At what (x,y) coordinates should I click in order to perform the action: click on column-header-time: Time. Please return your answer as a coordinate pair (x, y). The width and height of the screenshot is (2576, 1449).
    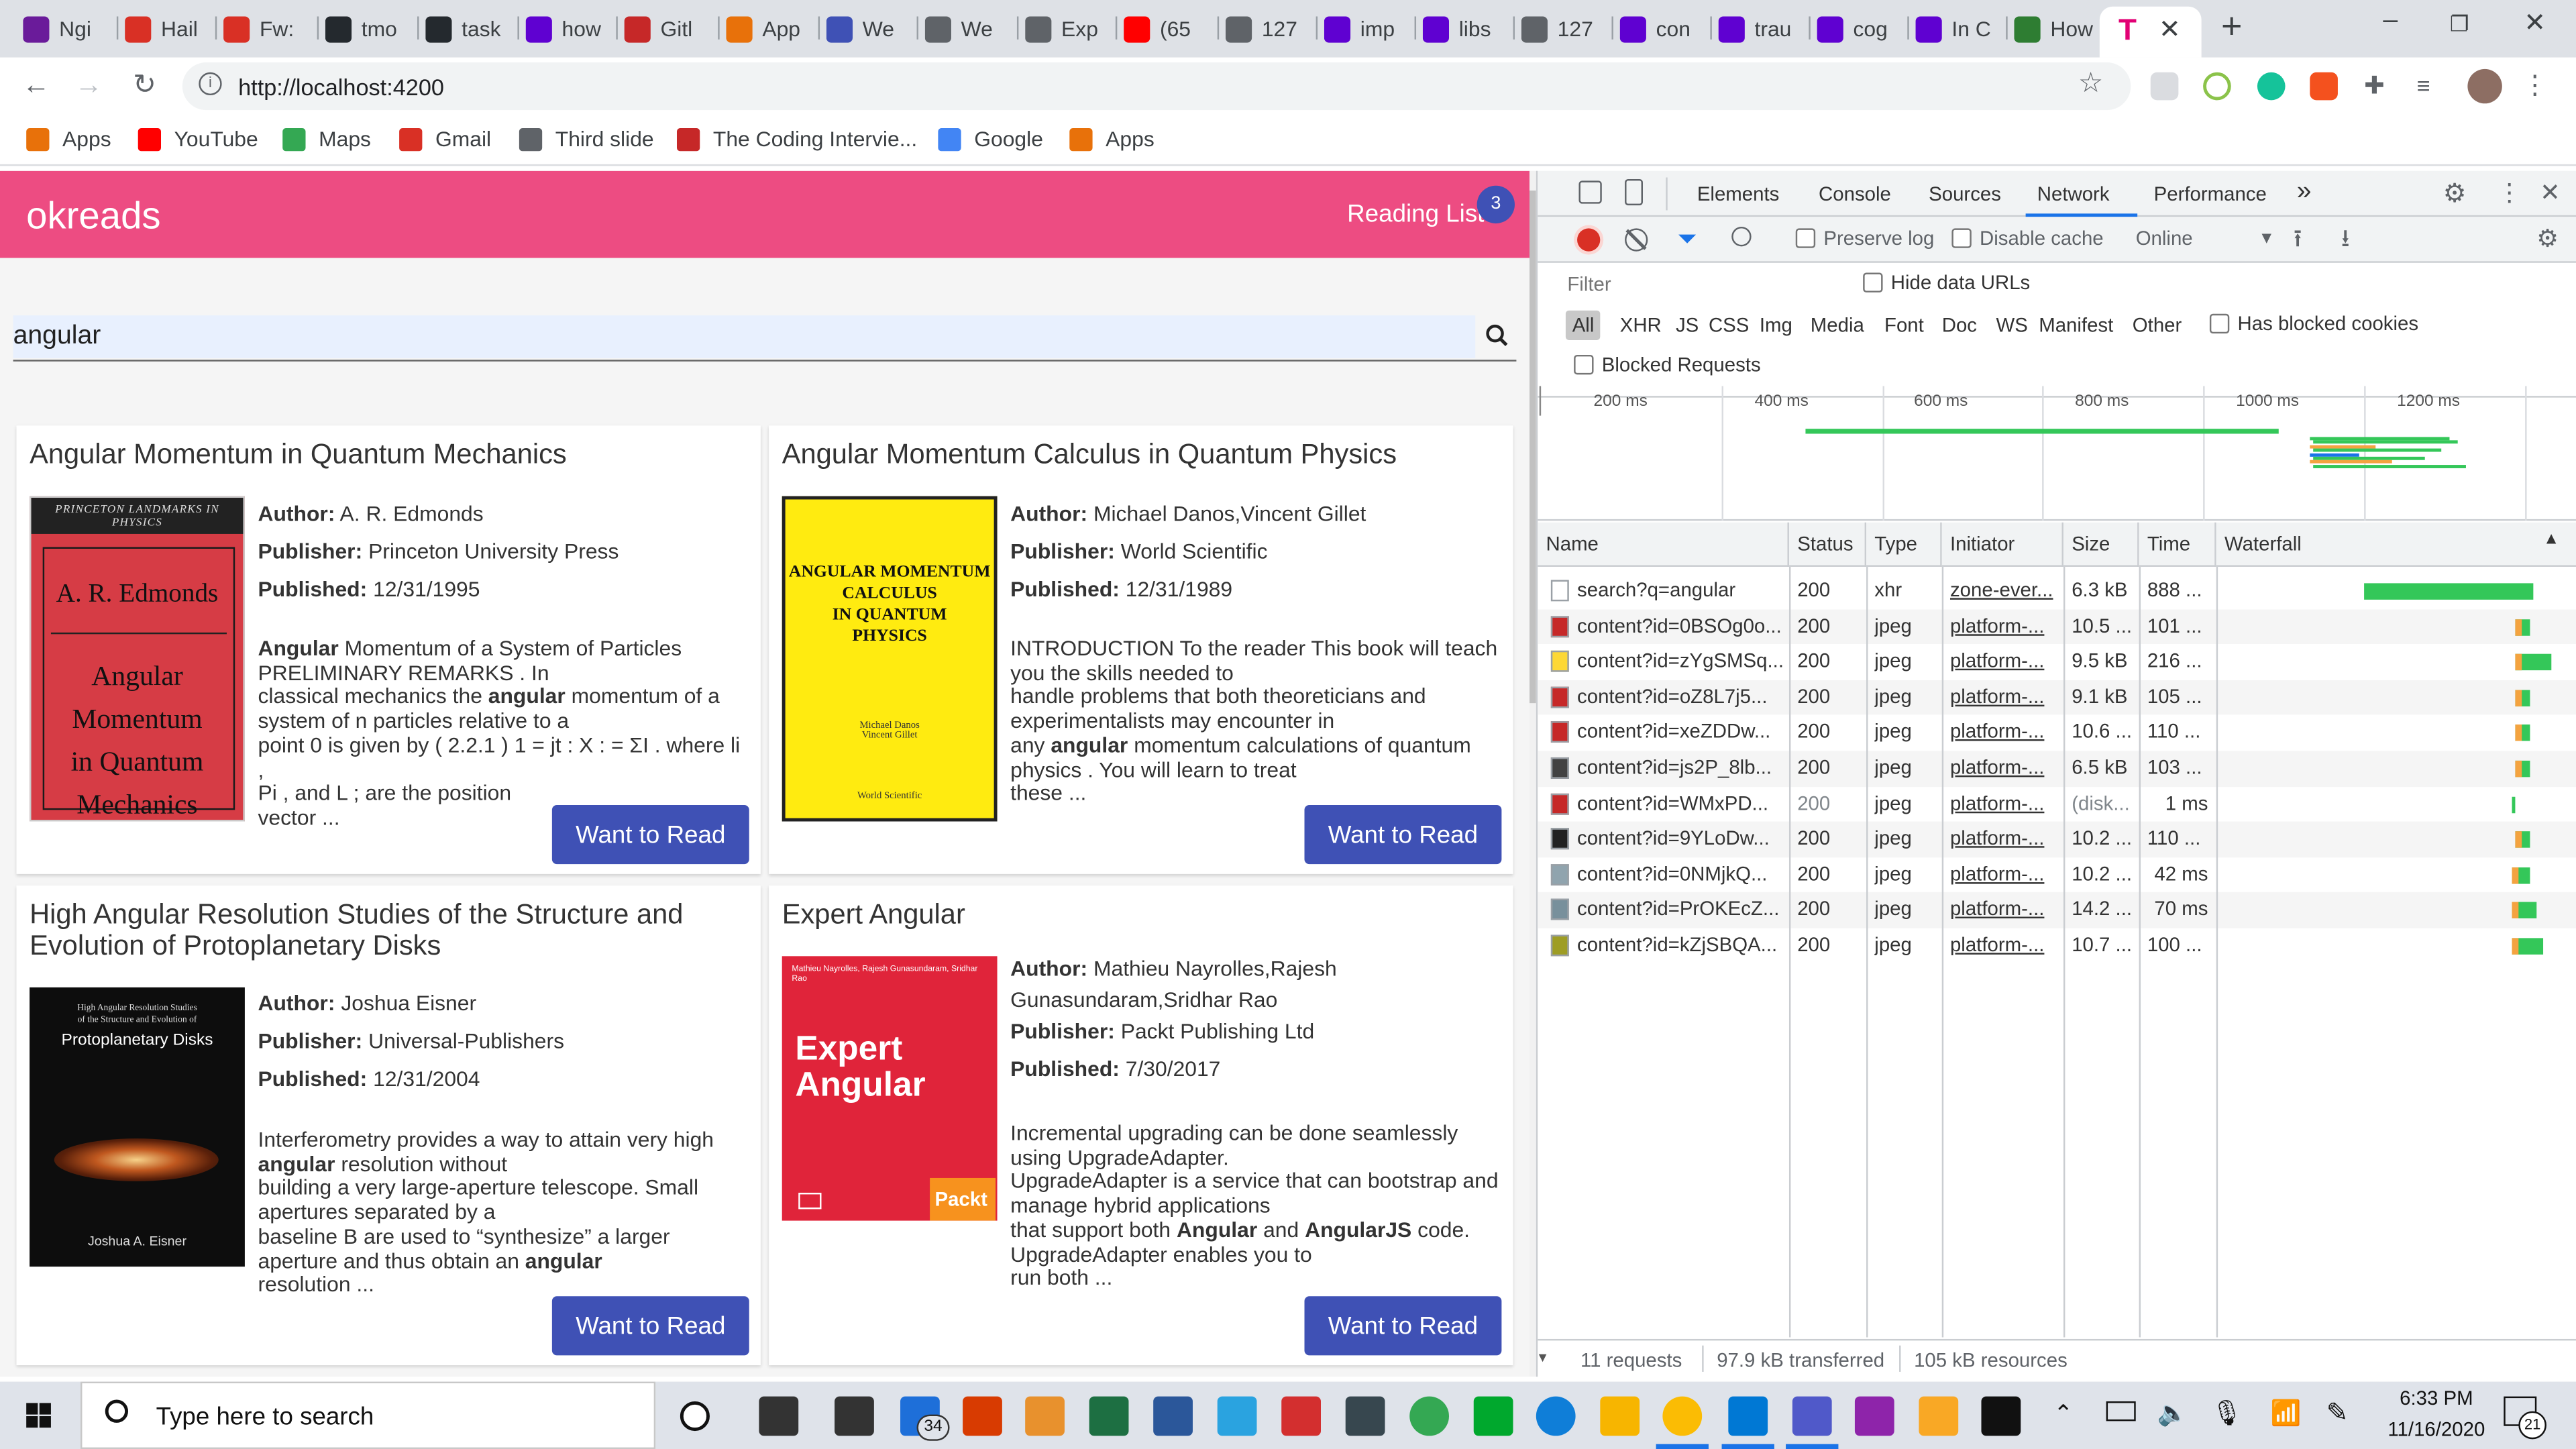
    Looking at the image, I should click on (2177, 544).